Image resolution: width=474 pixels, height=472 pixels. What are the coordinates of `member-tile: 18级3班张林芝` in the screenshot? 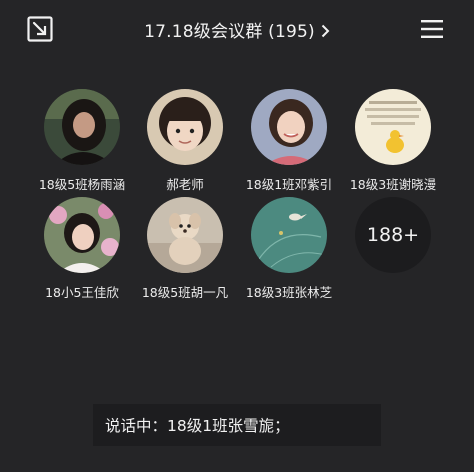 It's located at (289, 252).